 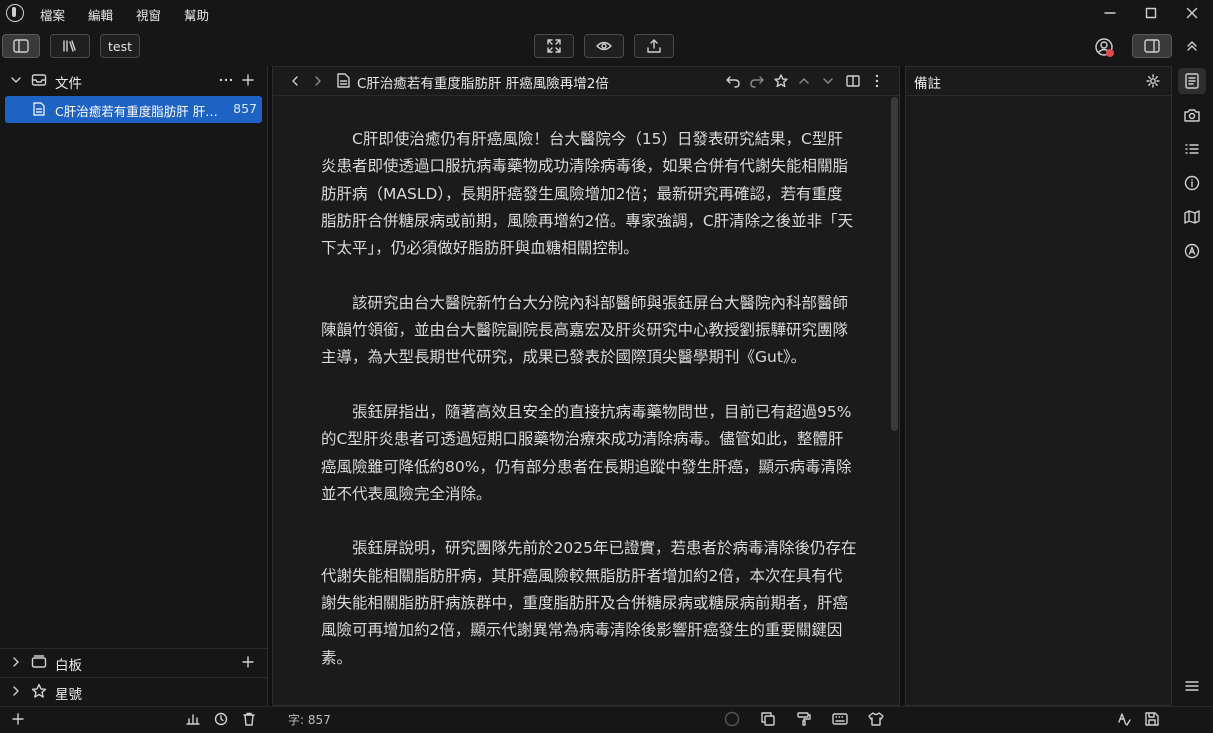 What do you see at coordinates (927, 84) in the screenshot?
I see `notes-title: 備註` at bounding box center [927, 84].